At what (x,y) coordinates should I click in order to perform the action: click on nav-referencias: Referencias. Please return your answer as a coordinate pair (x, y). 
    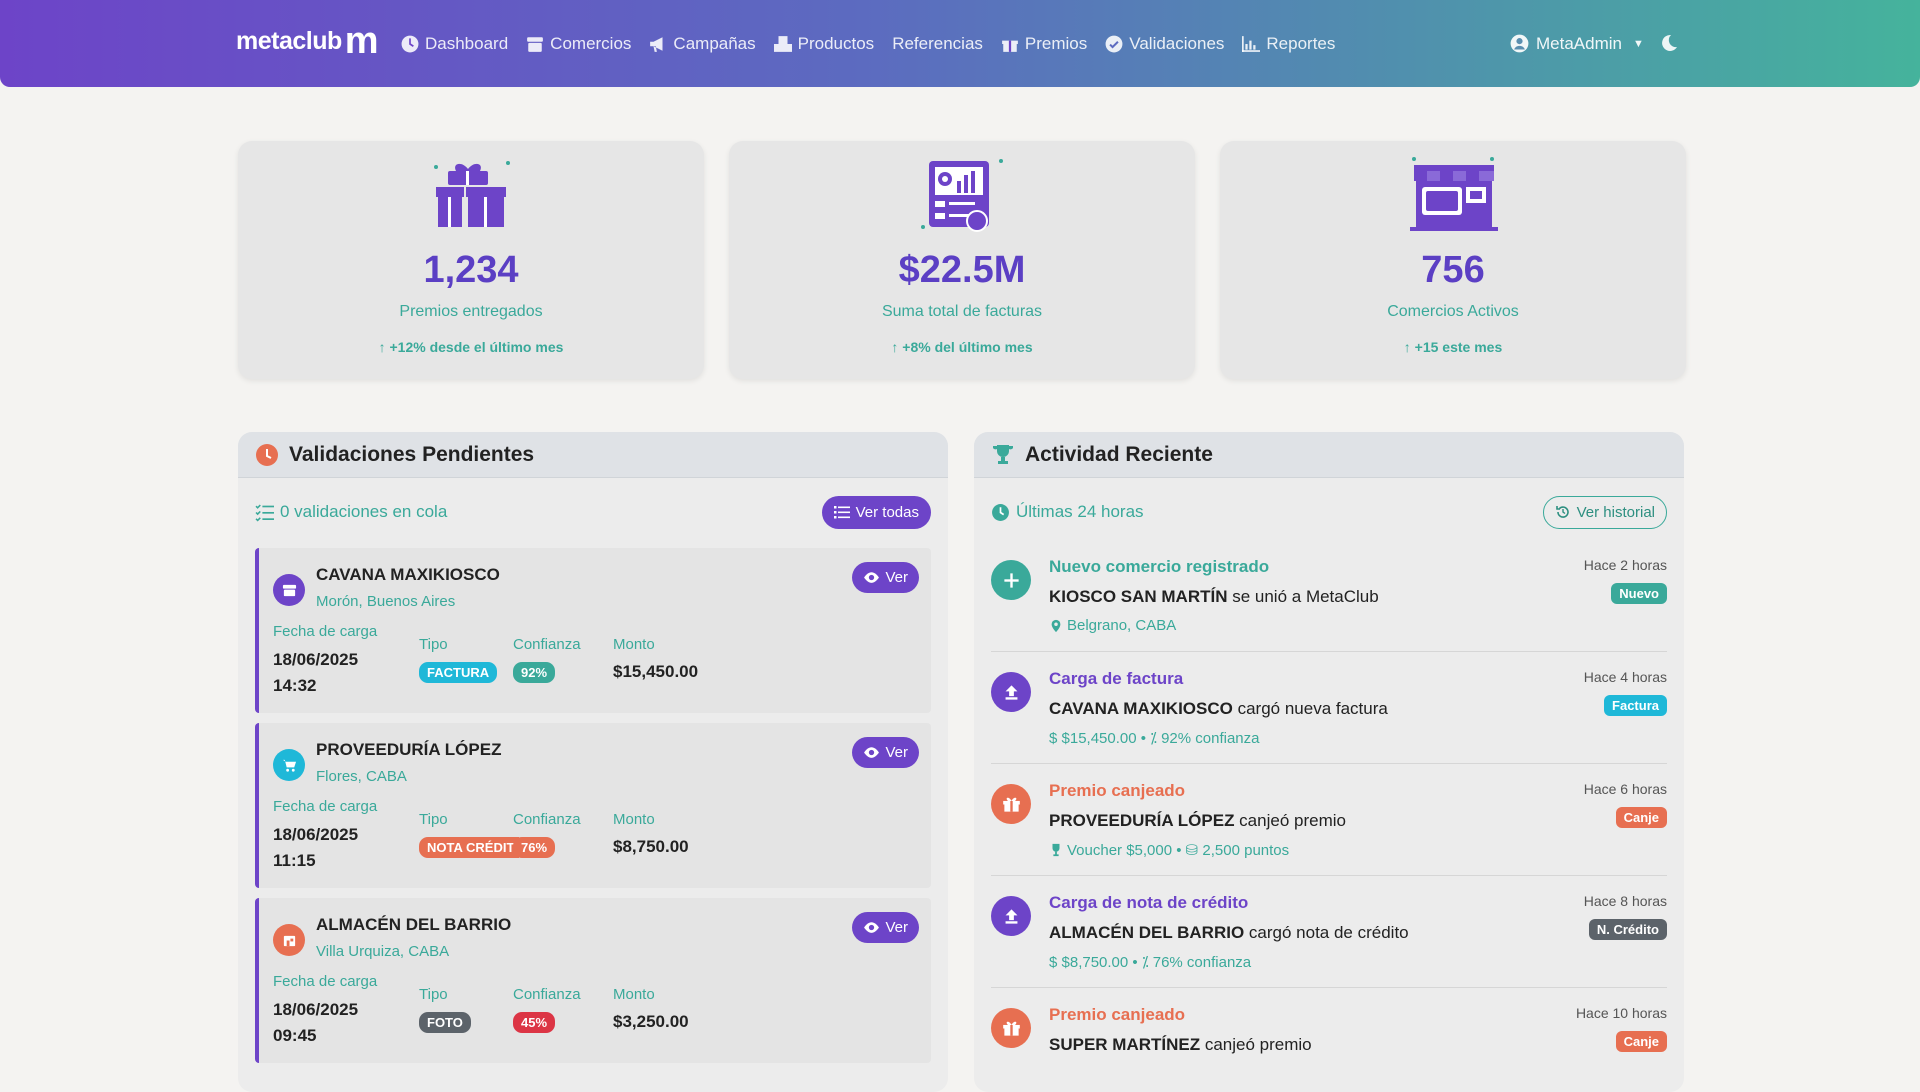
    Looking at the image, I should click on (937, 44).